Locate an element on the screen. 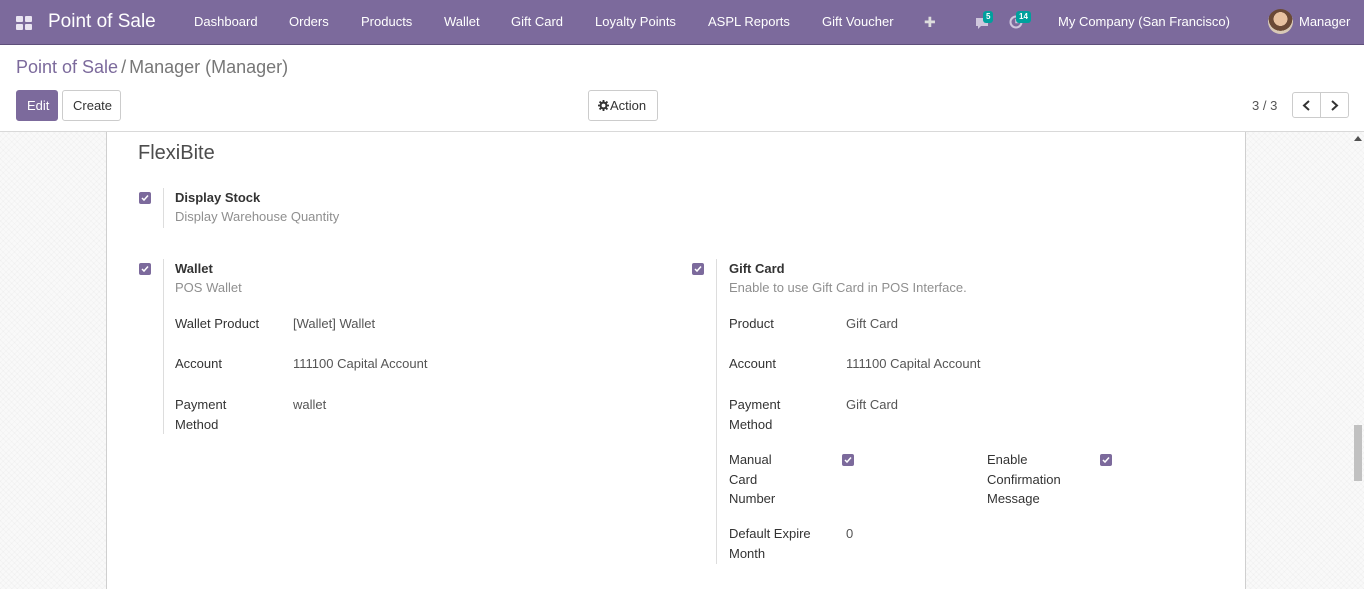 The height and width of the screenshot is (589, 1364). gift-card-checkbox is located at coordinates (698, 269).